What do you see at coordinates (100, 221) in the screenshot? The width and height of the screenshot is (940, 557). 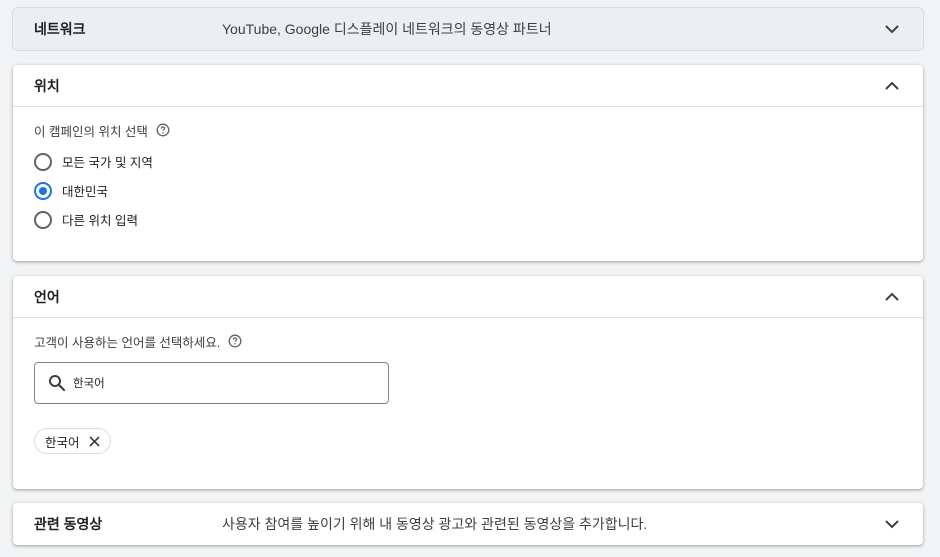 I see `location-option-label: 다른 위치 입력` at bounding box center [100, 221].